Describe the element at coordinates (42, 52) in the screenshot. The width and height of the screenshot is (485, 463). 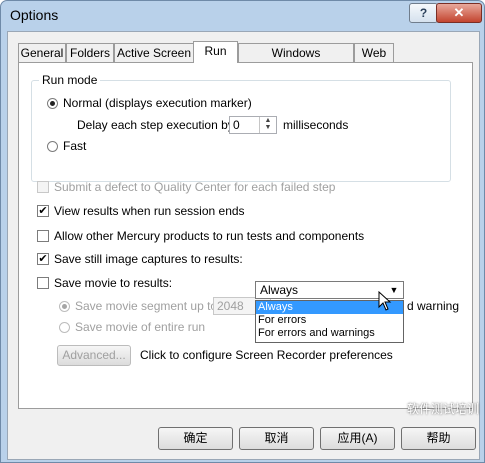
I see `tab-general: General` at that location.